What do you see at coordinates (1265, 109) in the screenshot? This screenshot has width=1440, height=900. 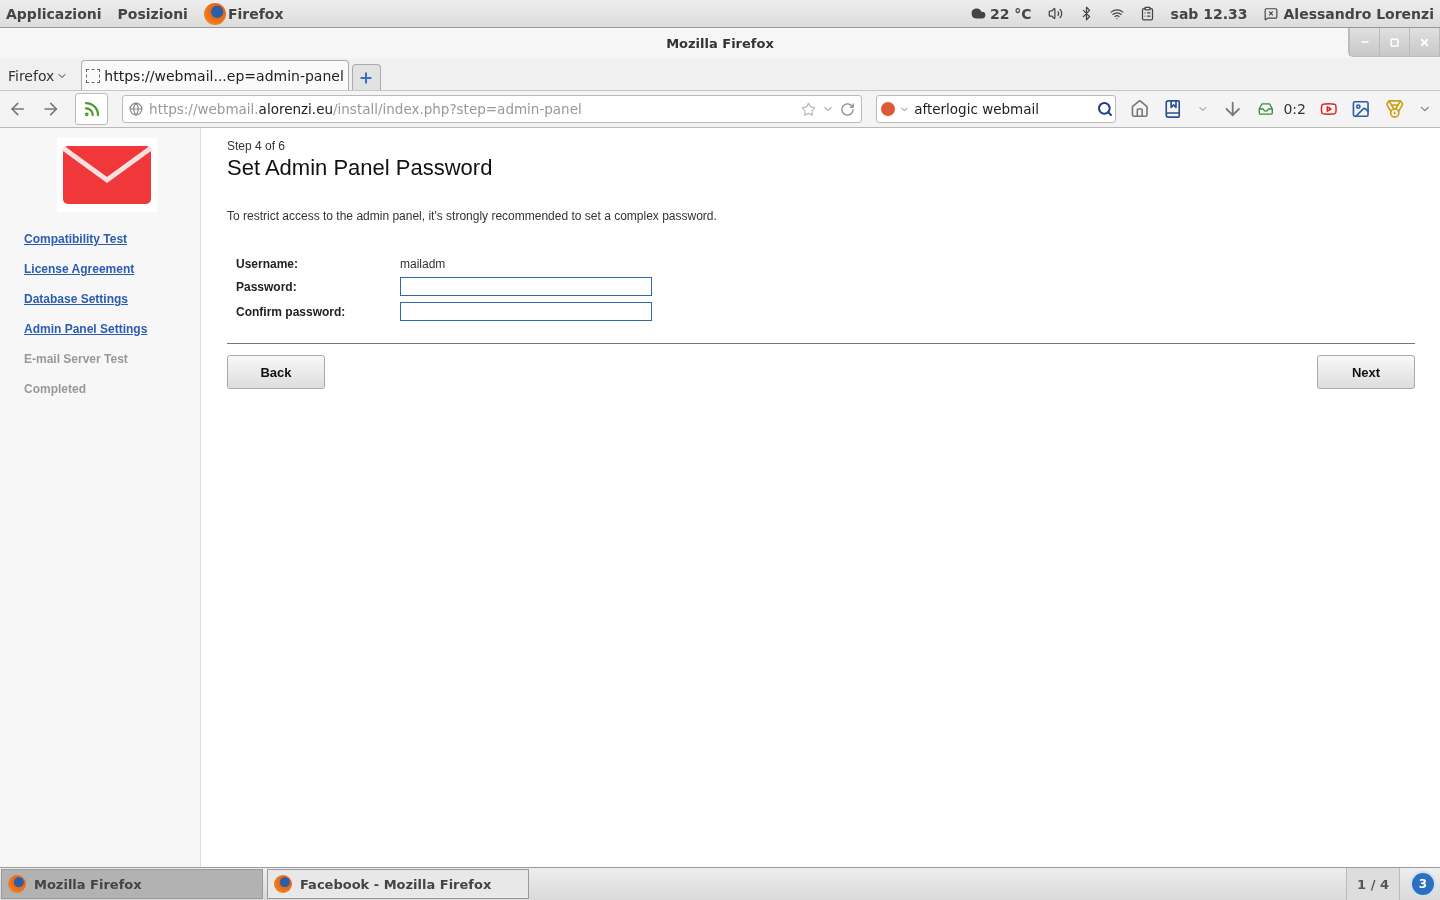 I see `inbox-icon` at bounding box center [1265, 109].